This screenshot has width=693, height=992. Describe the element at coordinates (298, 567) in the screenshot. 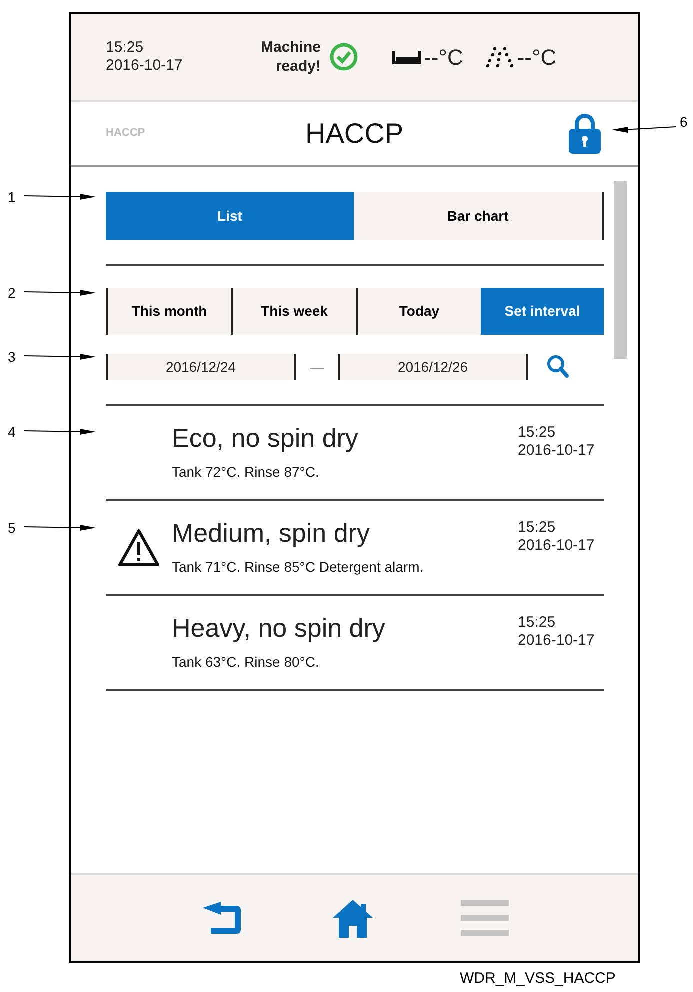

I see `temperature-details: Tank 71°C. Rinse 85°C Detergent alarm.` at that location.